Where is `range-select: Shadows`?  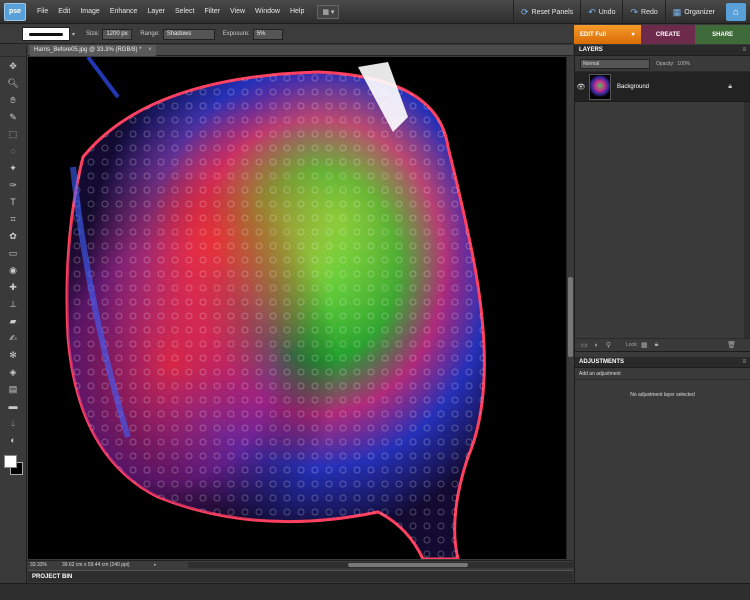 range-select: Shadows is located at coordinates (188, 34).